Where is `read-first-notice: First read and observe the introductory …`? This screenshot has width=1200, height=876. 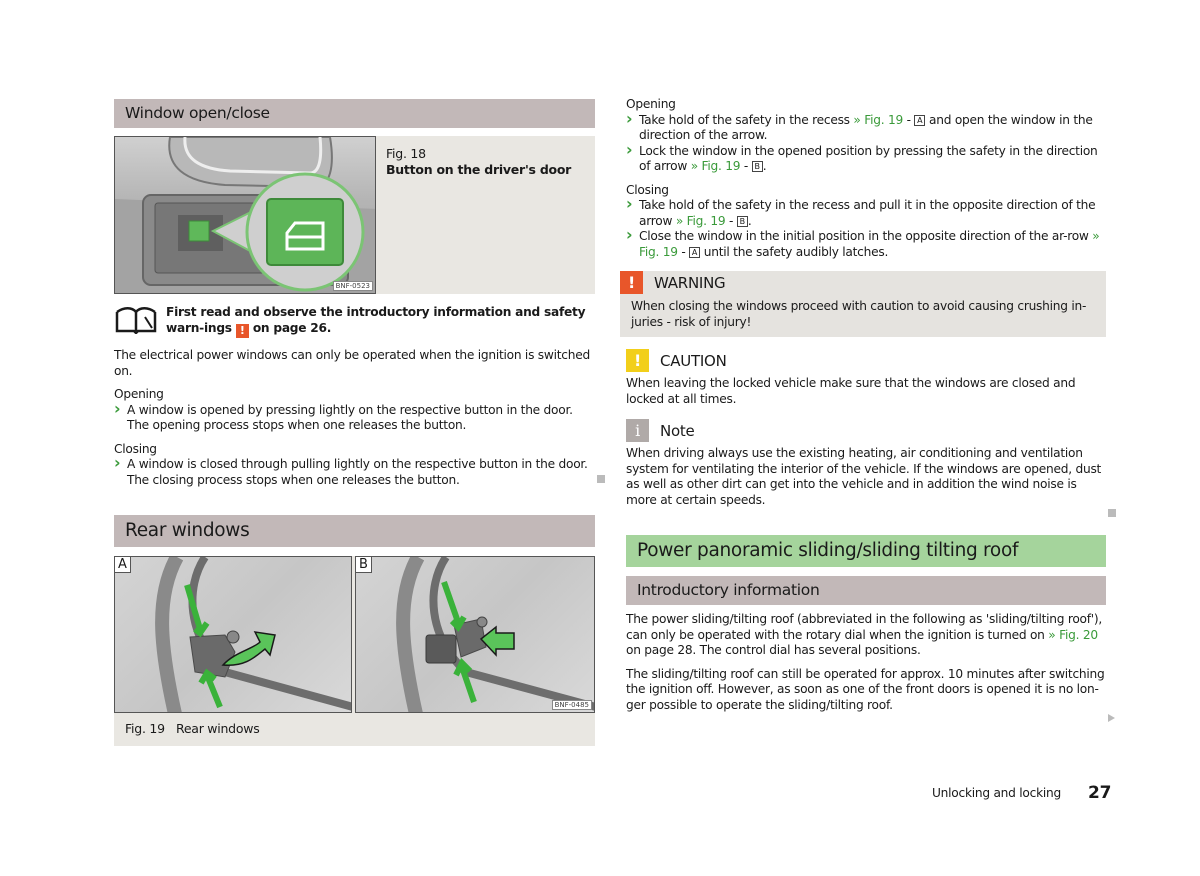 read-first-notice: First read and observe the introductory … is located at coordinates (354, 321).